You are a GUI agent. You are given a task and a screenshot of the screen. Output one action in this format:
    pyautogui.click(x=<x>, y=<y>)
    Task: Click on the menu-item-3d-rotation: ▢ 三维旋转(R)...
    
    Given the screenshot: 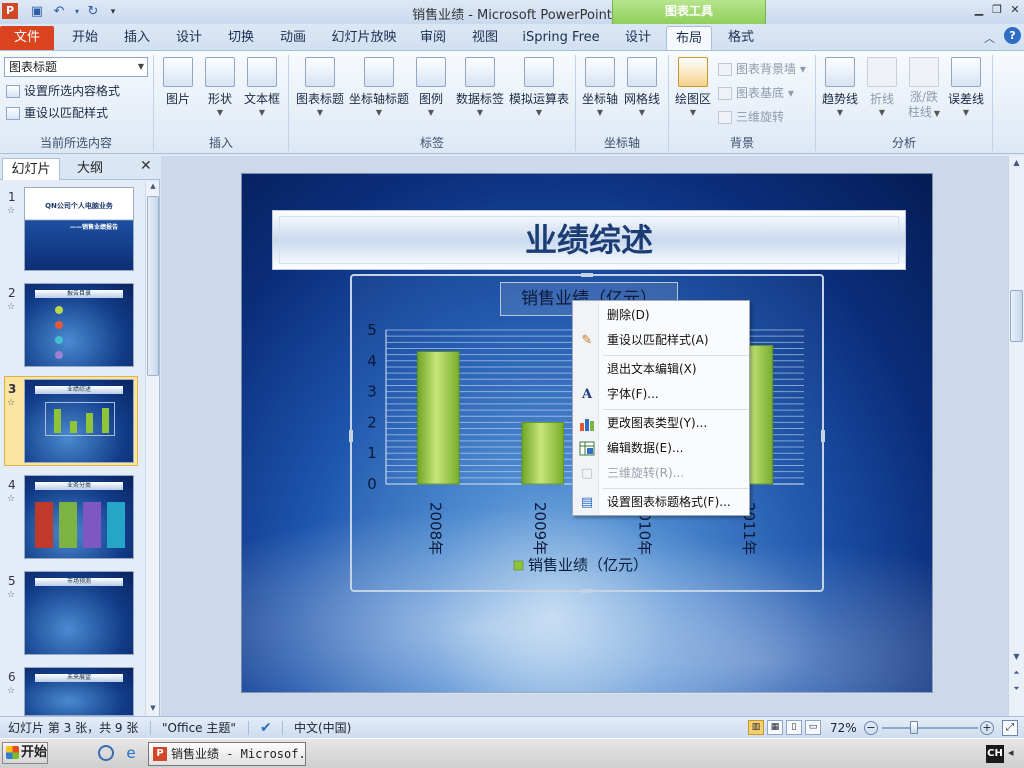 What is the action you would take?
    pyautogui.click(x=661, y=473)
    